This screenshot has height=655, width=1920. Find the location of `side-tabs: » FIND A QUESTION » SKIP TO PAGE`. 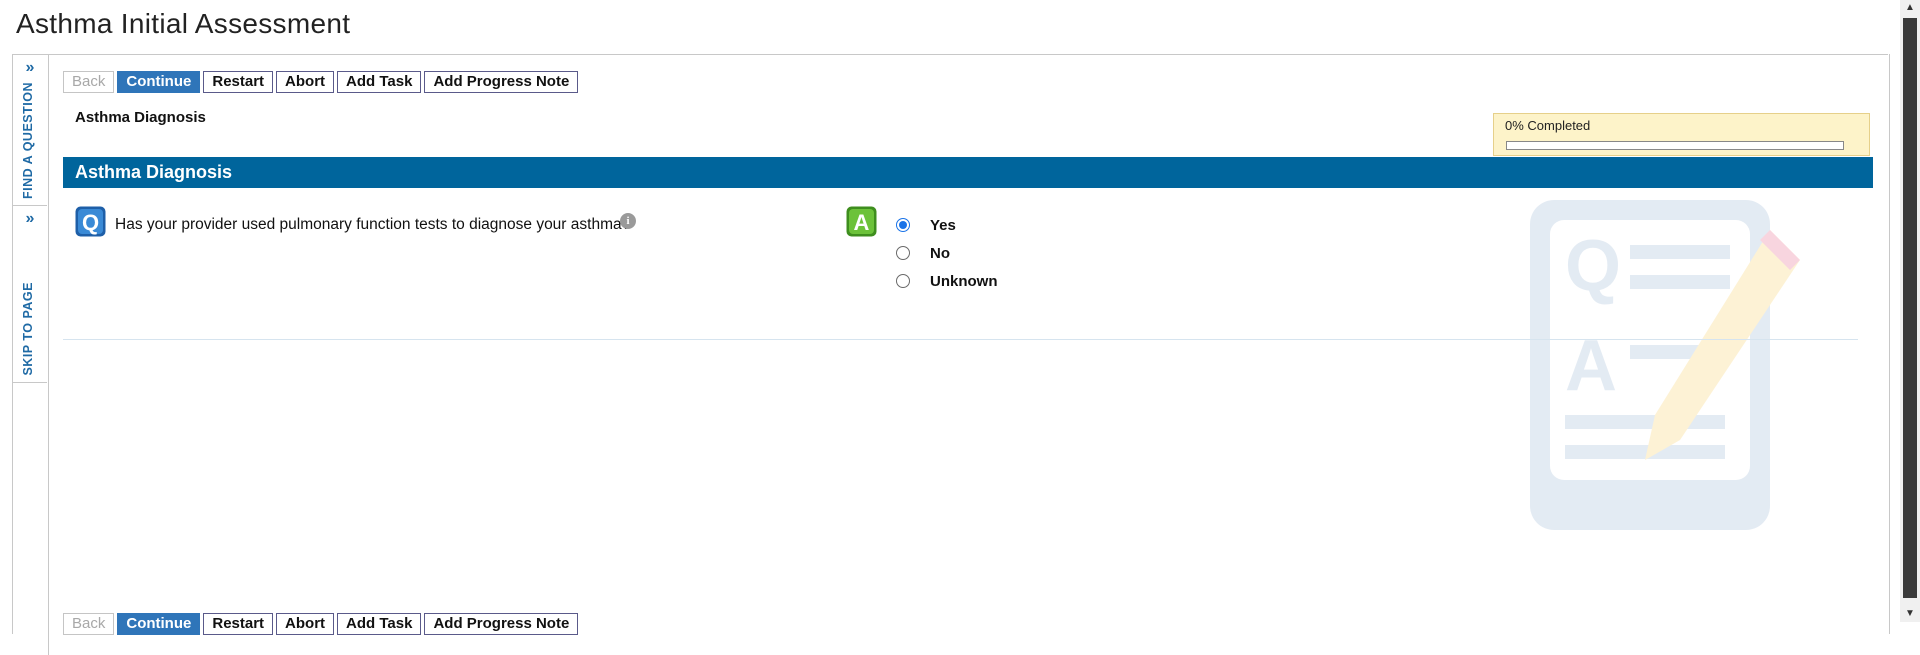

side-tabs: » FIND A QUESTION » SKIP TO PAGE is located at coordinates (31, 355).